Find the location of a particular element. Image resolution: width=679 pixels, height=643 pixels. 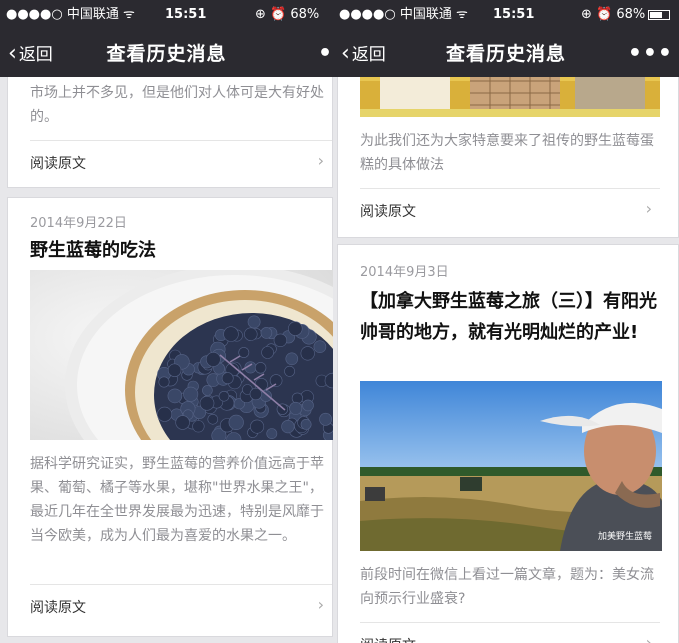

blueberry-tart-image is located at coordinates (181, 355).